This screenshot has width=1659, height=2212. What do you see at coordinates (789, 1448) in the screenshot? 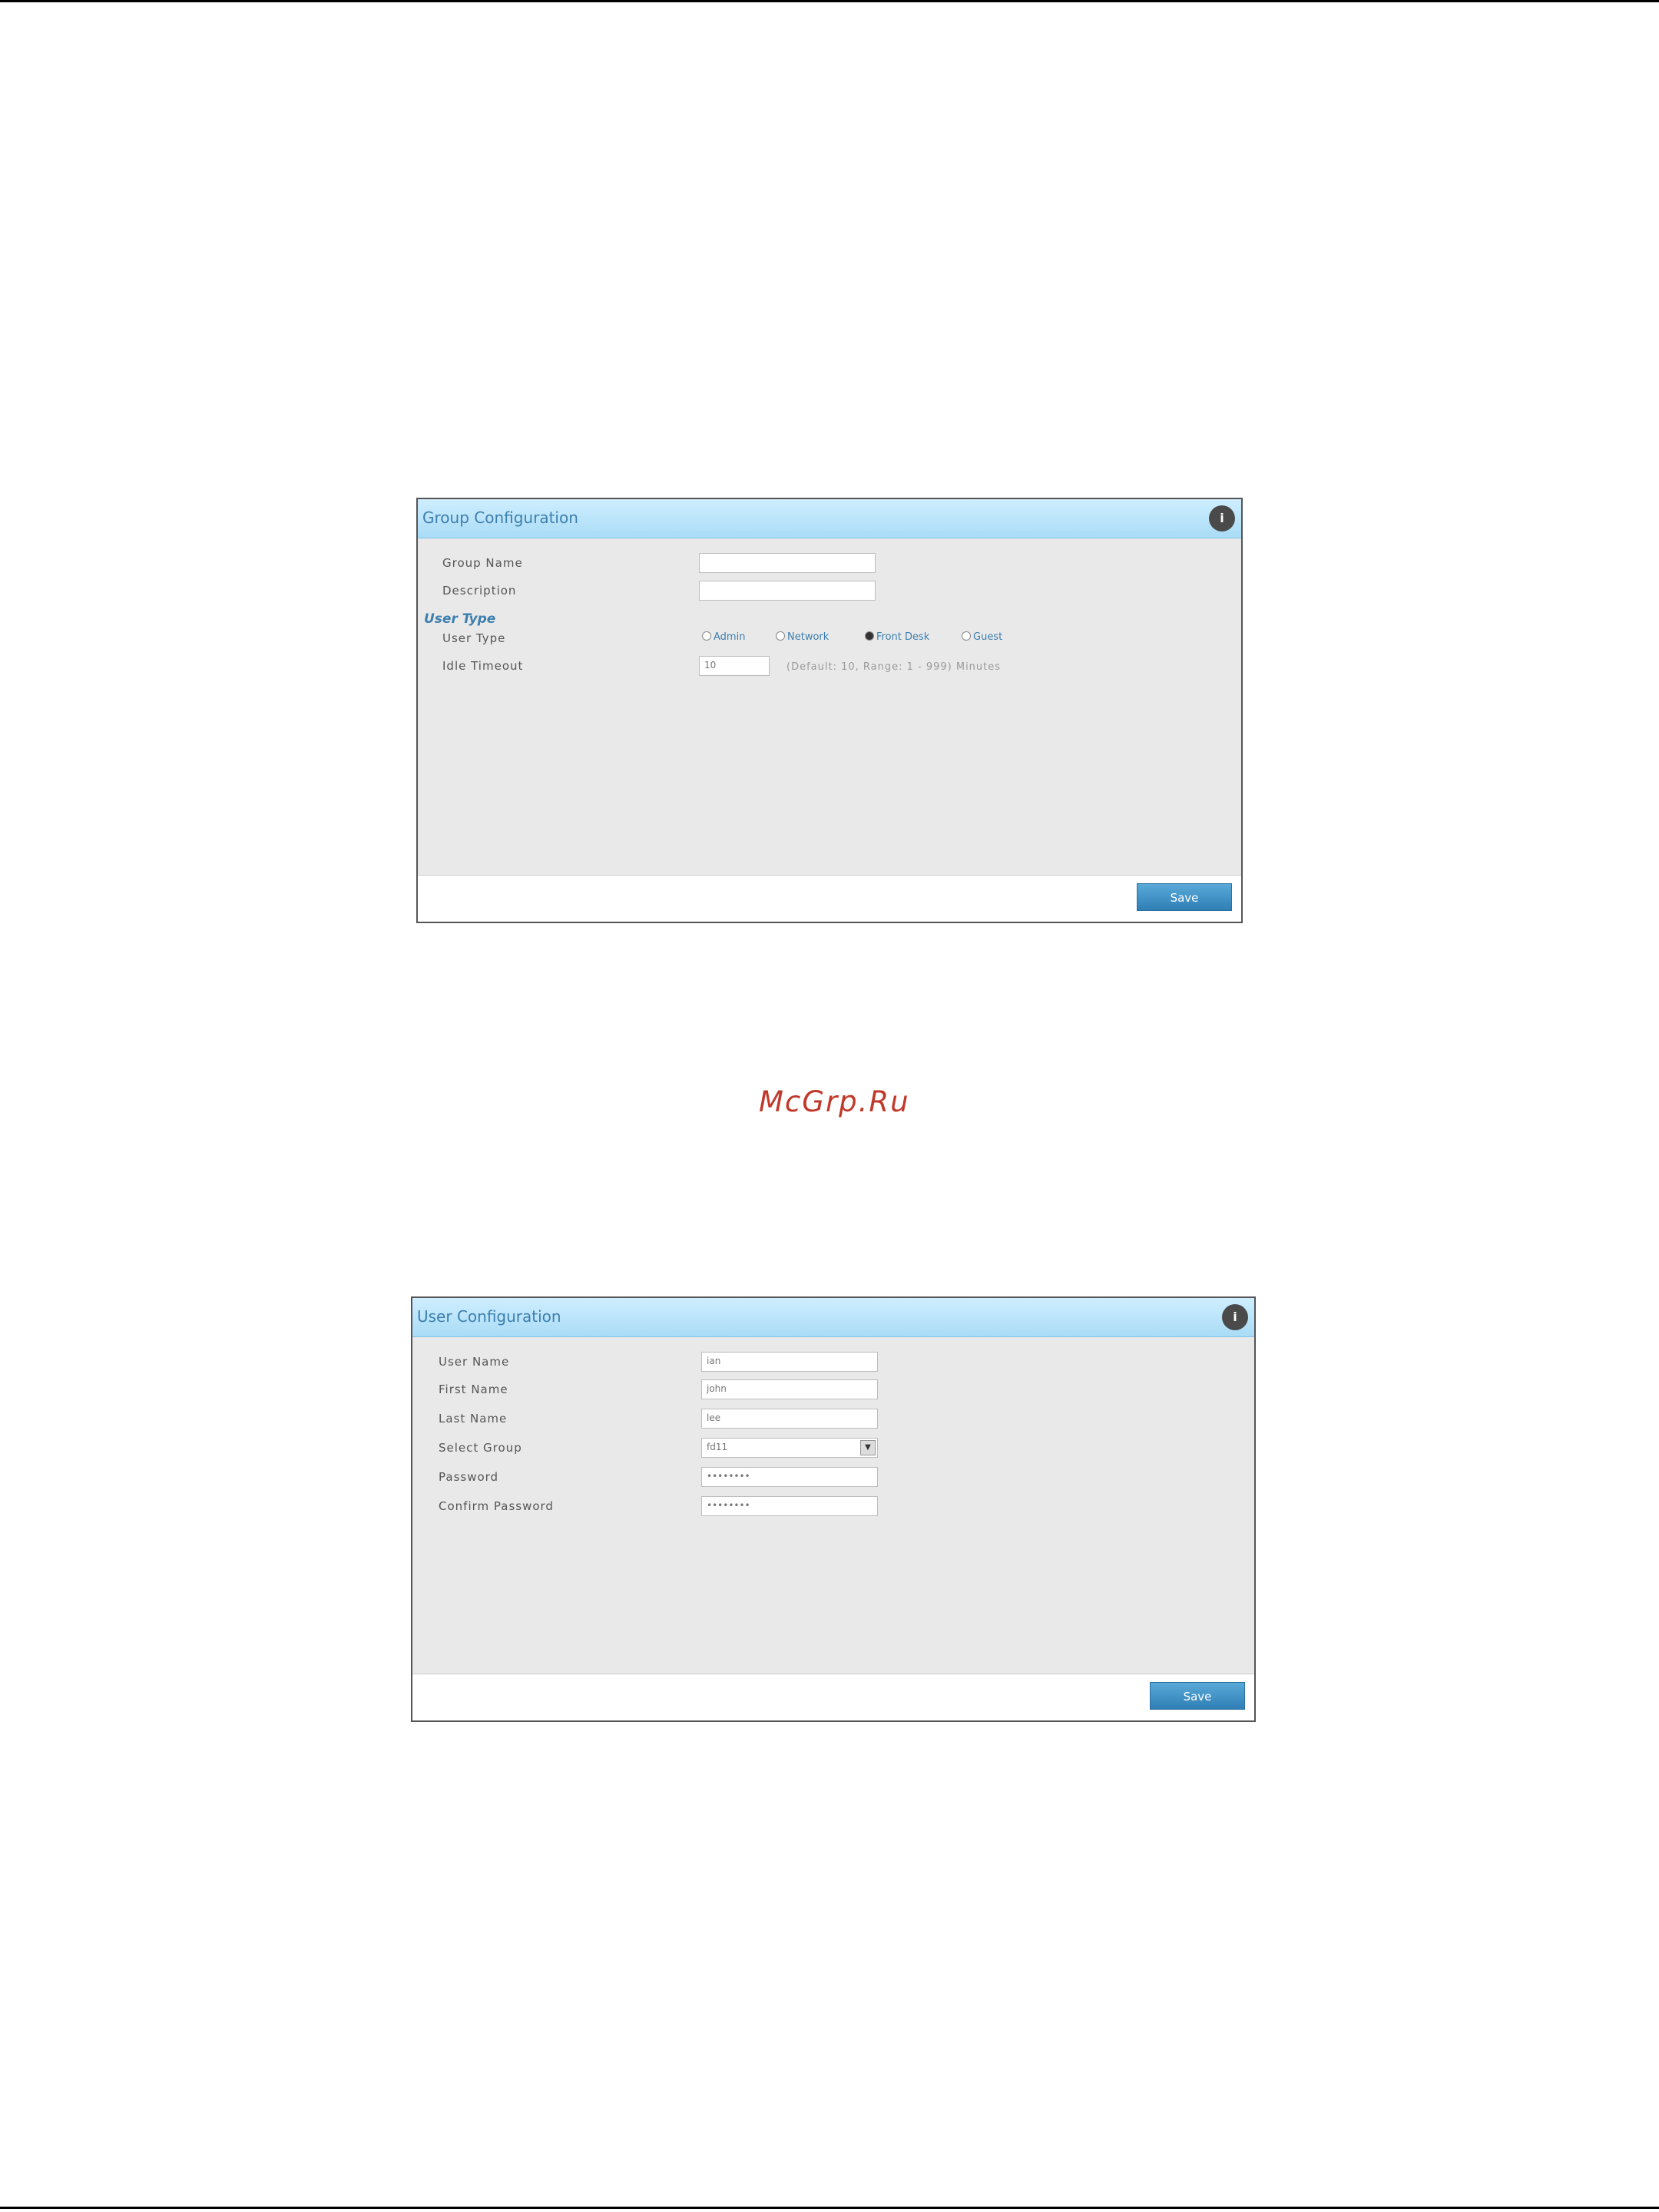
I see `select-group-dropdown: fd11 ▼` at bounding box center [789, 1448].